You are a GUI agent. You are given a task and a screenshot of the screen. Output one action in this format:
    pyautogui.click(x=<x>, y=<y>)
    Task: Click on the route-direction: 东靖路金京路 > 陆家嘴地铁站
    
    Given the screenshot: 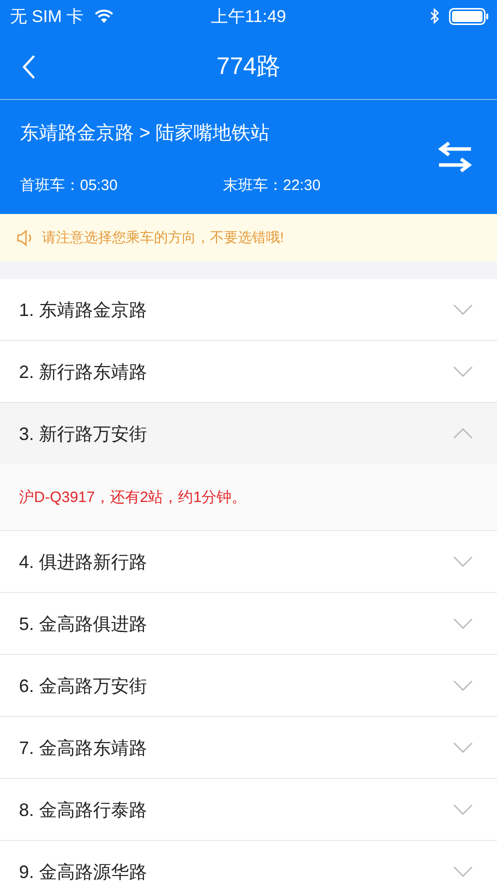 What is the action you would take?
    pyautogui.click(x=145, y=134)
    